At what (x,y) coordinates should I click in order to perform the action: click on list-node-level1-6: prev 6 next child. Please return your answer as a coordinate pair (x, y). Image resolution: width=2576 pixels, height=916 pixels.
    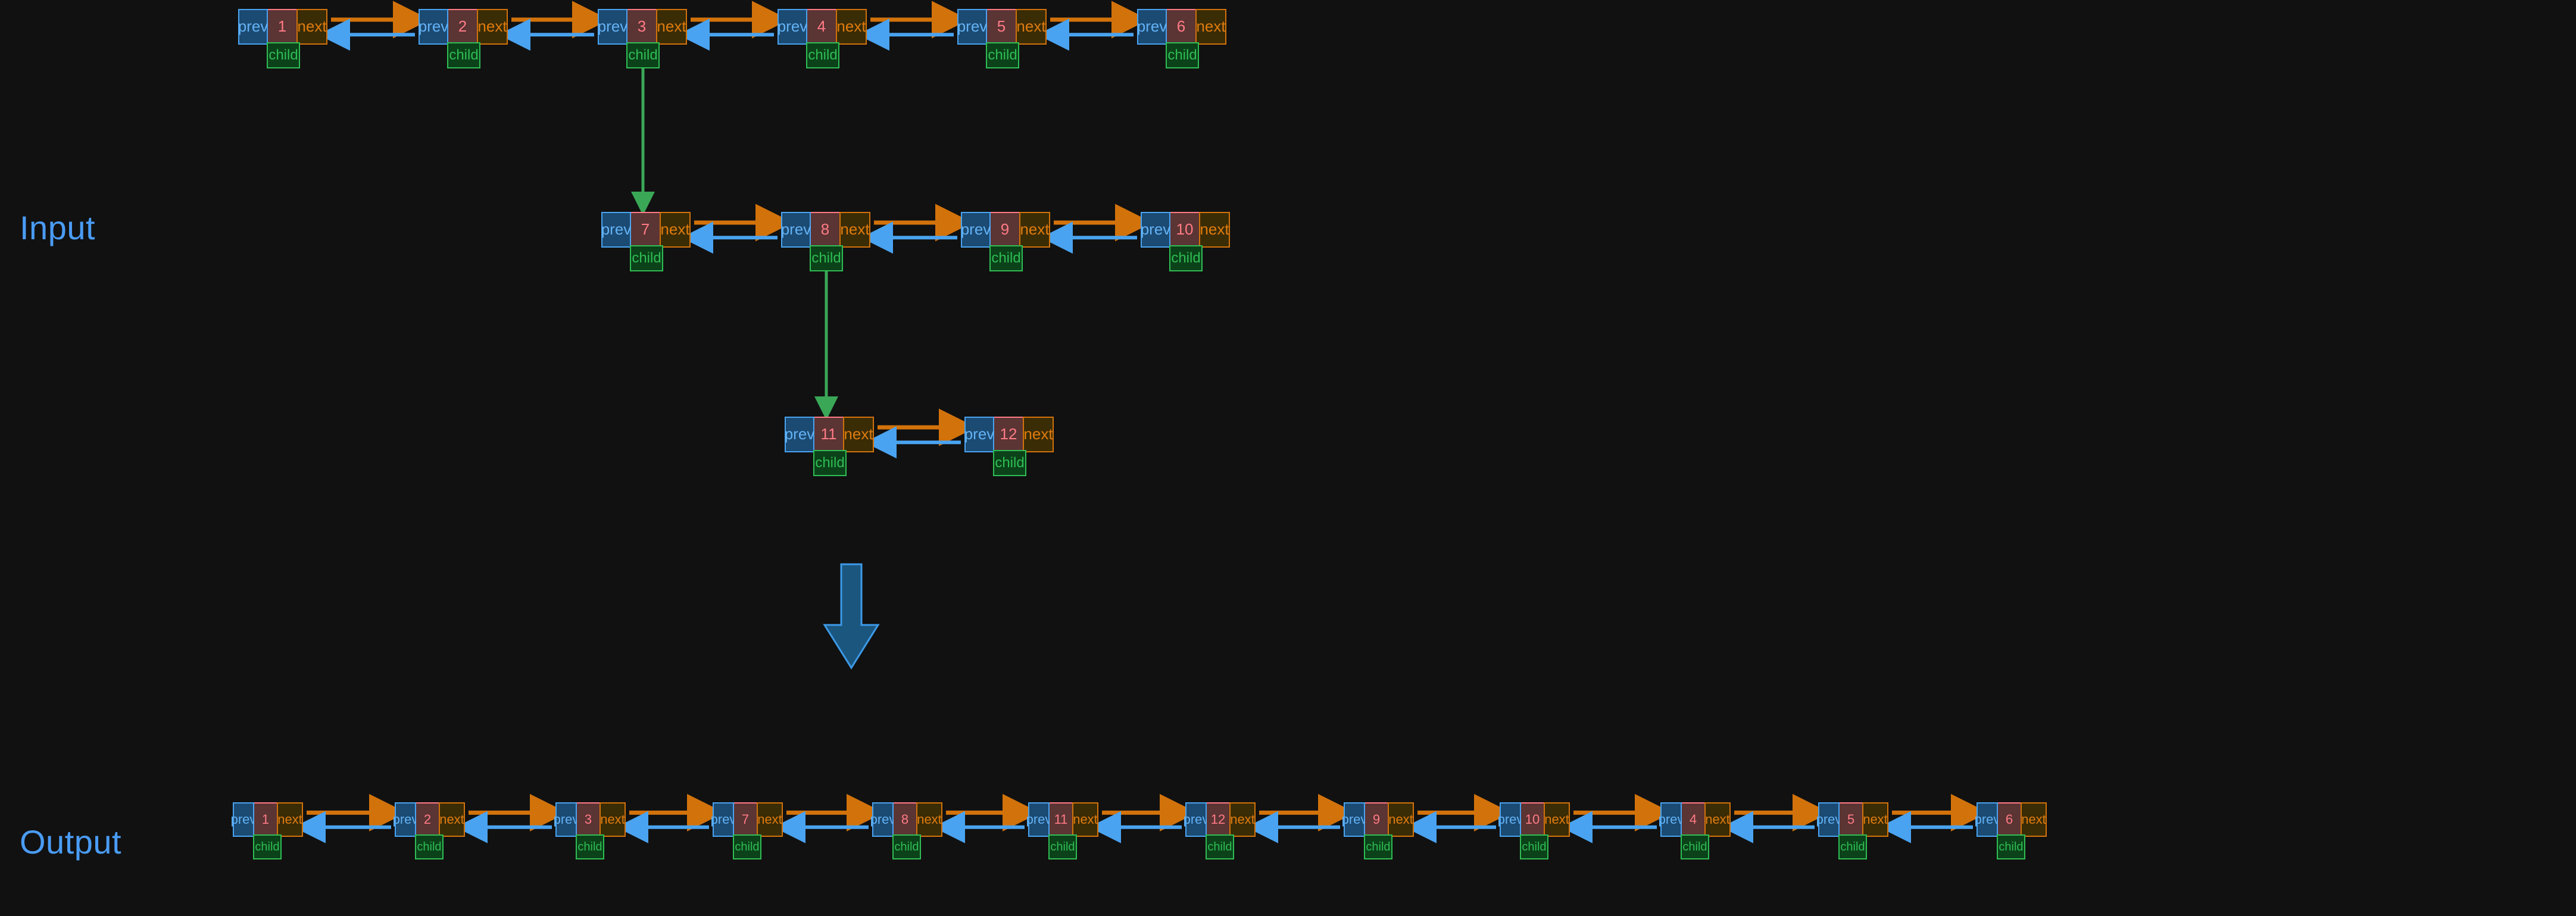
    Looking at the image, I should click on (1181, 38).